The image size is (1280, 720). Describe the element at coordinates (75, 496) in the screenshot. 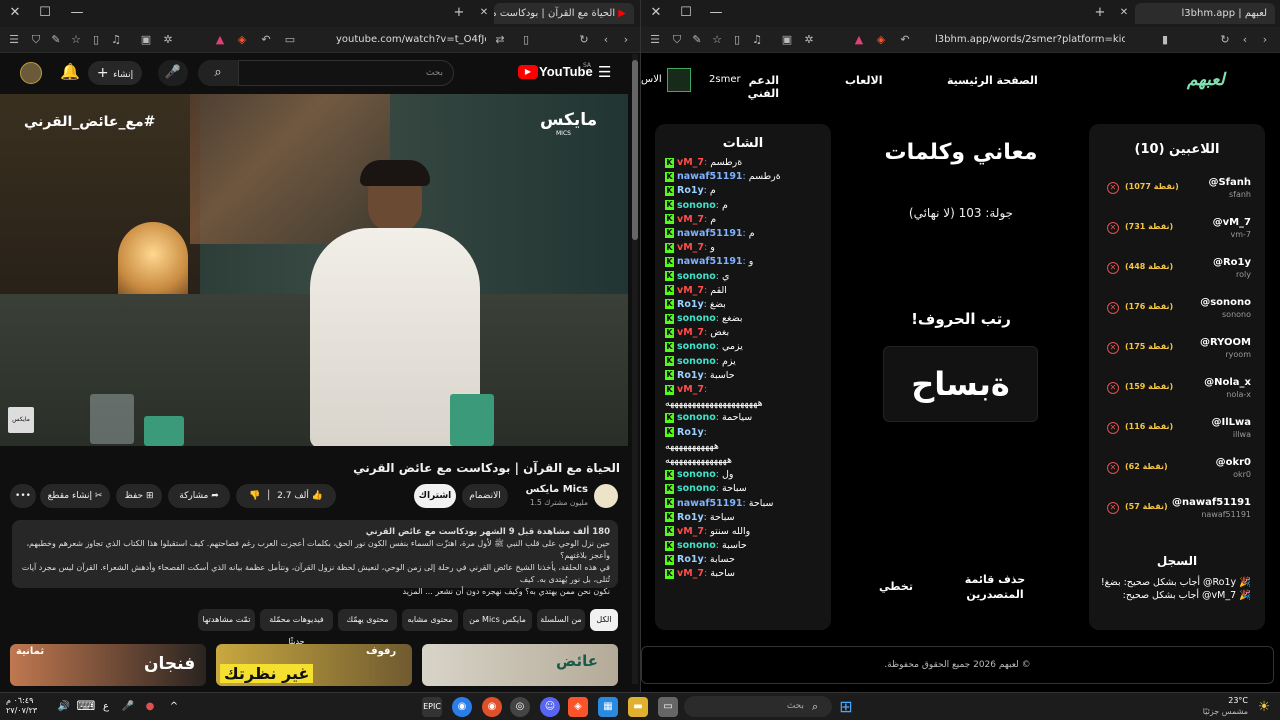

I see `clip-button: إنشاء مقطع ✂` at that location.